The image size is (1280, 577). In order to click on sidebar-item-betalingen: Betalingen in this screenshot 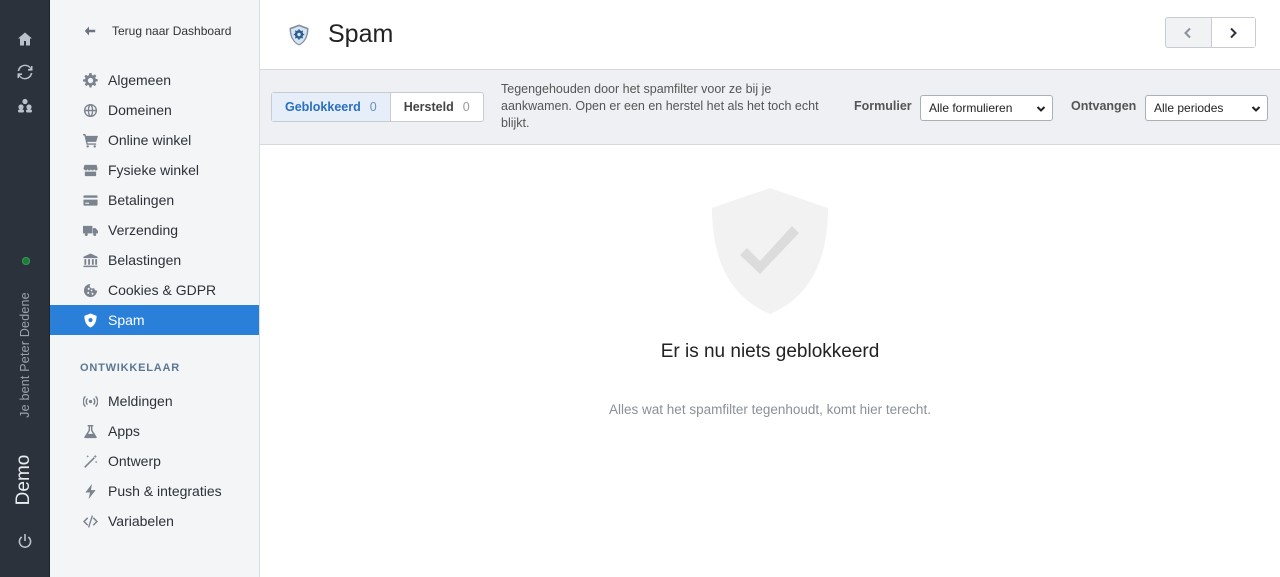, I will do `click(154, 200)`.